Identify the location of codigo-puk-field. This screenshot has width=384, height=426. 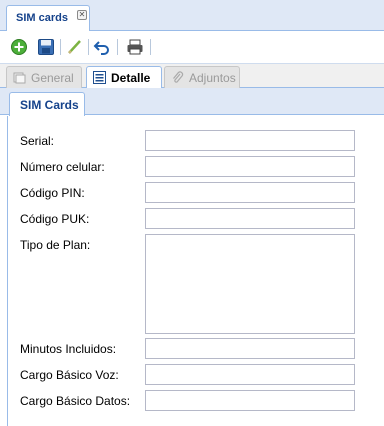
(250, 218).